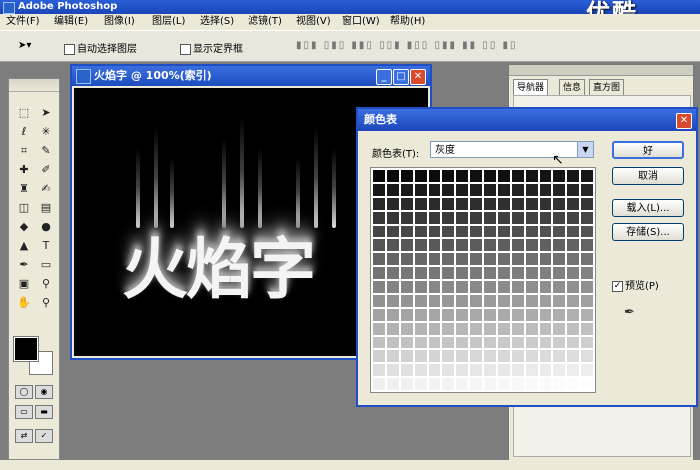 This screenshot has height=470, width=700. What do you see at coordinates (24, 150) in the screenshot?
I see `crop-tool-icon: ⌗` at bounding box center [24, 150].